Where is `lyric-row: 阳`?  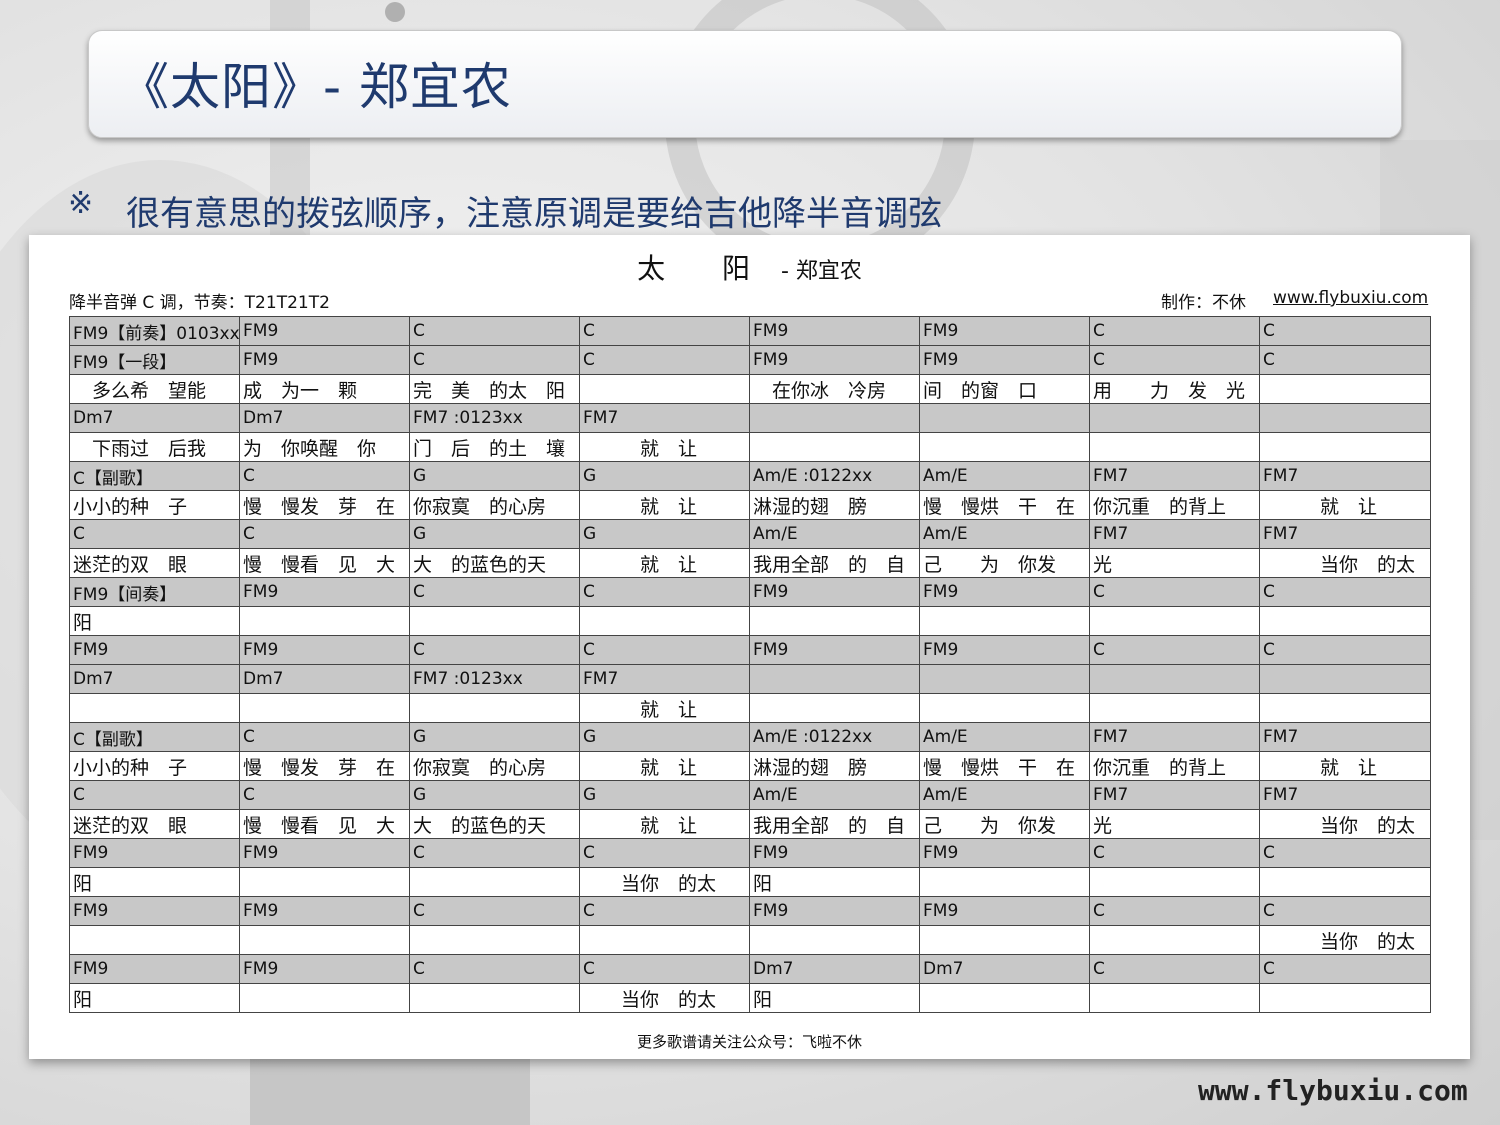
lyric-row: 阳 is located at coordinates (750, 621).